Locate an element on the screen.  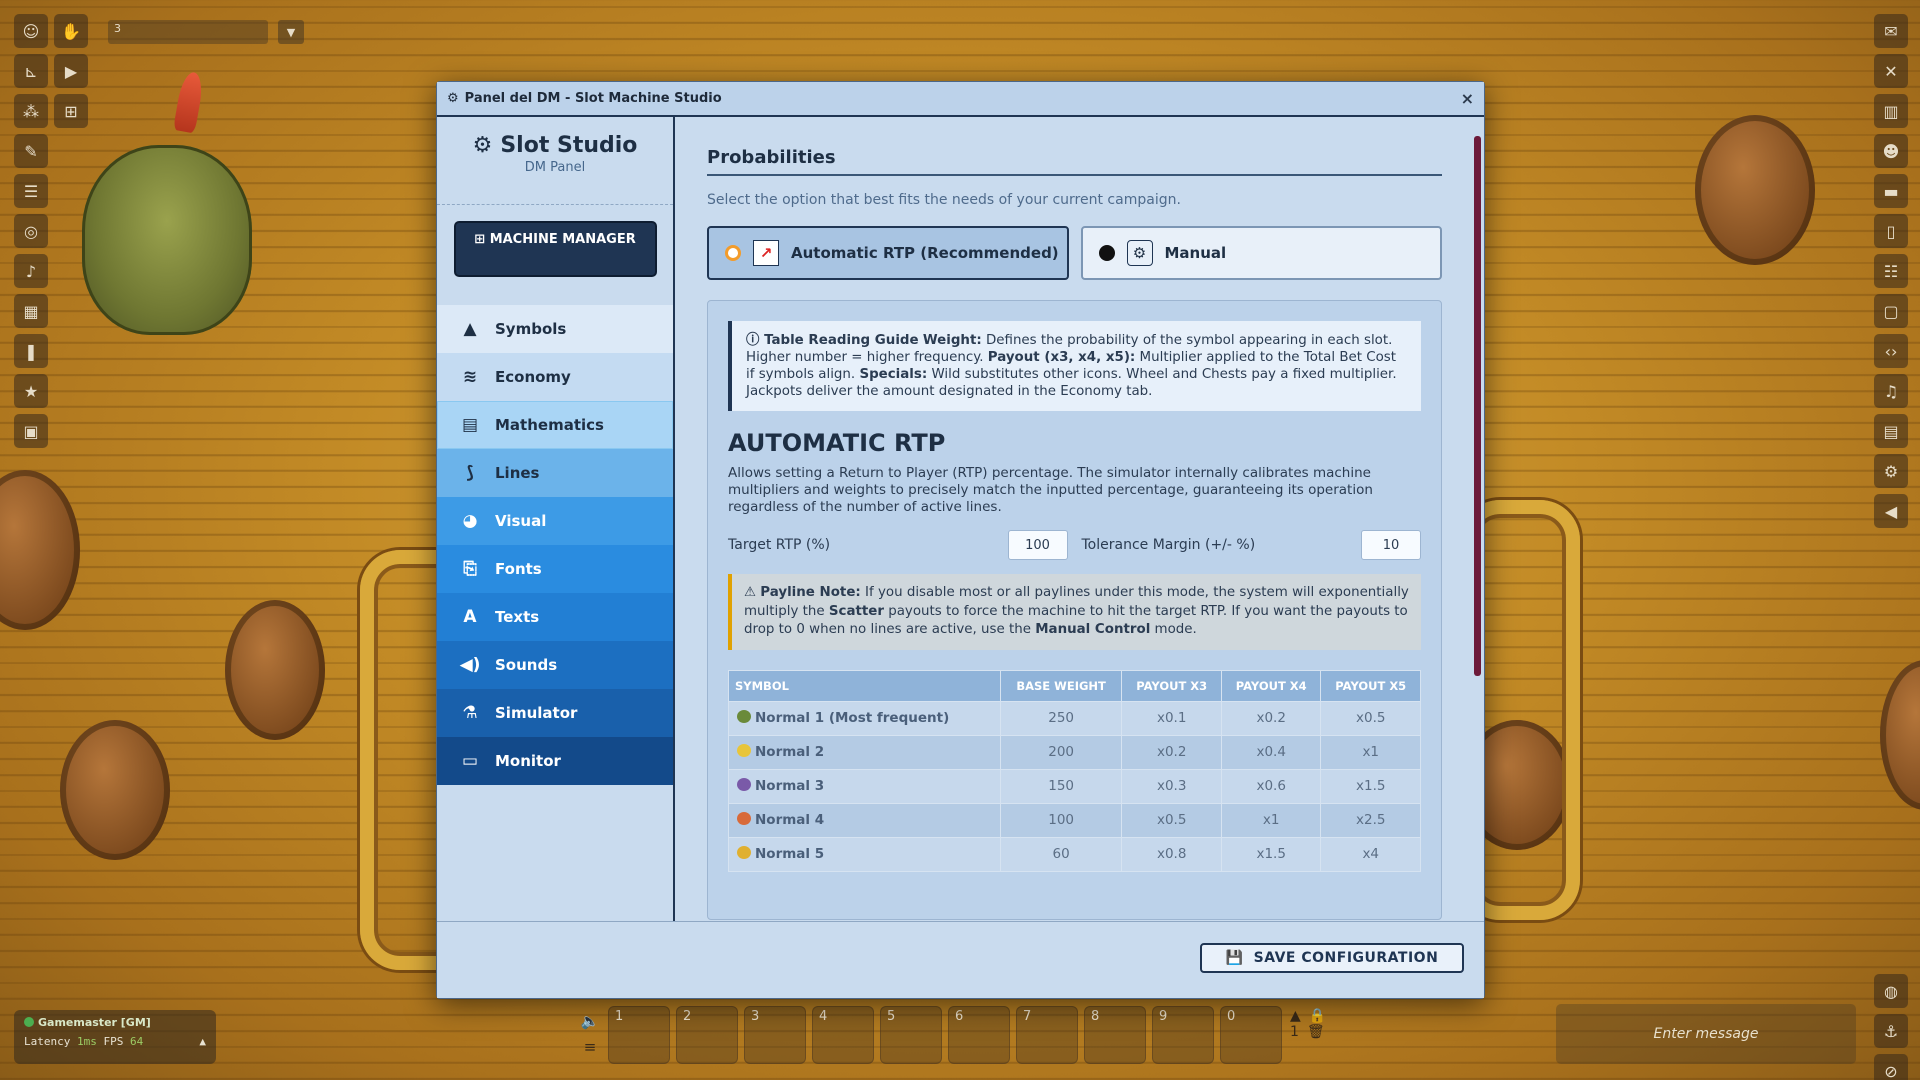
shapes-icon: ⁂ is located at coordinates (31, 111).